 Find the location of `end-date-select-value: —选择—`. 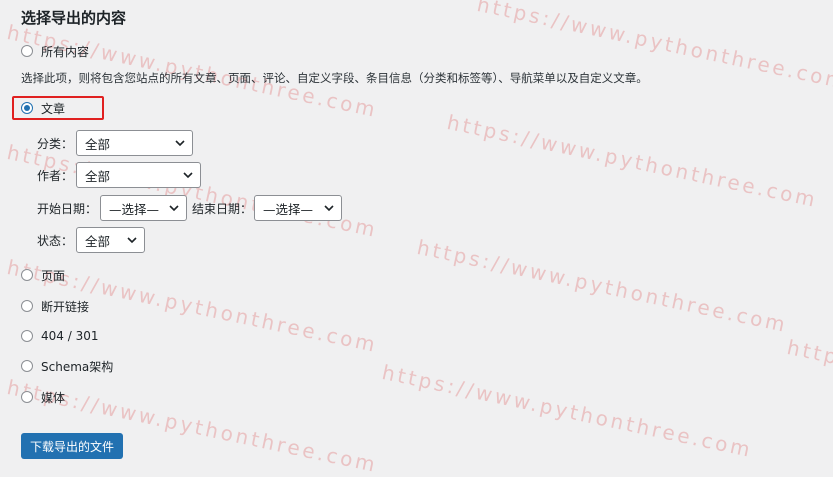

end-date-select-value: —选择— is located at coordinates (288, 209).